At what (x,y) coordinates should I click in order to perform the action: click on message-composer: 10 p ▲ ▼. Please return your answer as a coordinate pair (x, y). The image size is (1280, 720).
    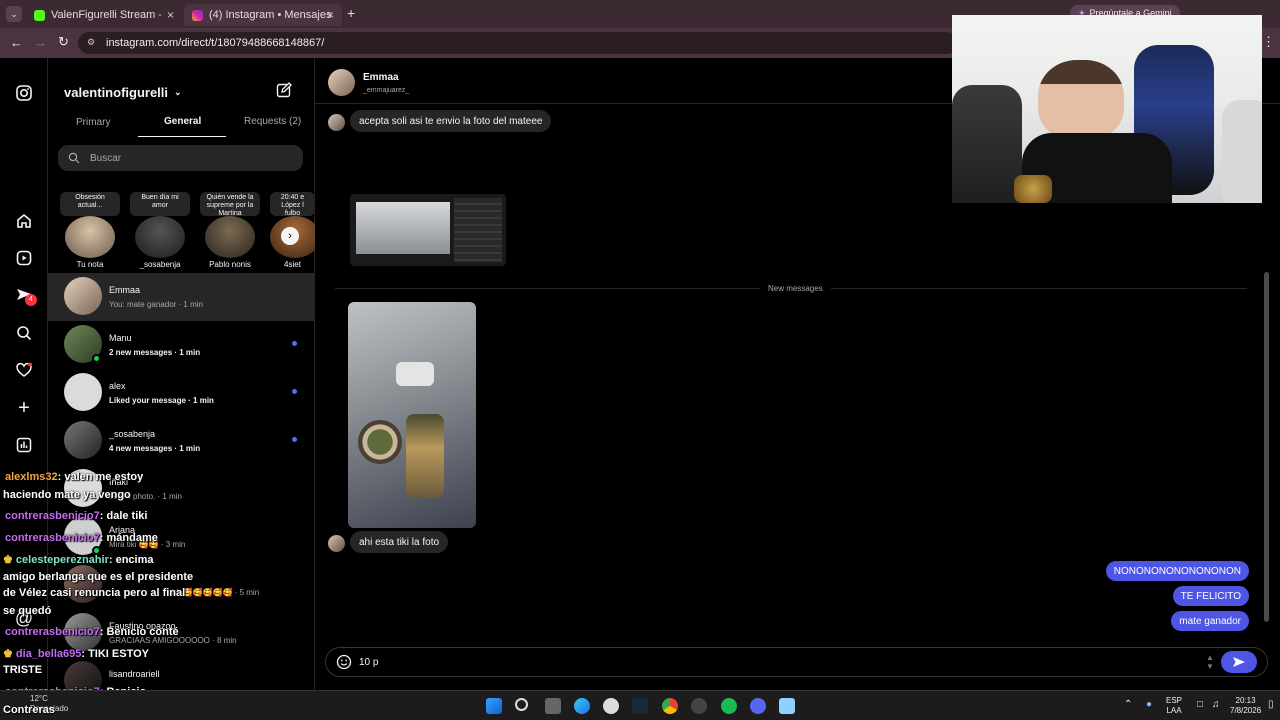
    Looking at the image, I should click on (796, 662).